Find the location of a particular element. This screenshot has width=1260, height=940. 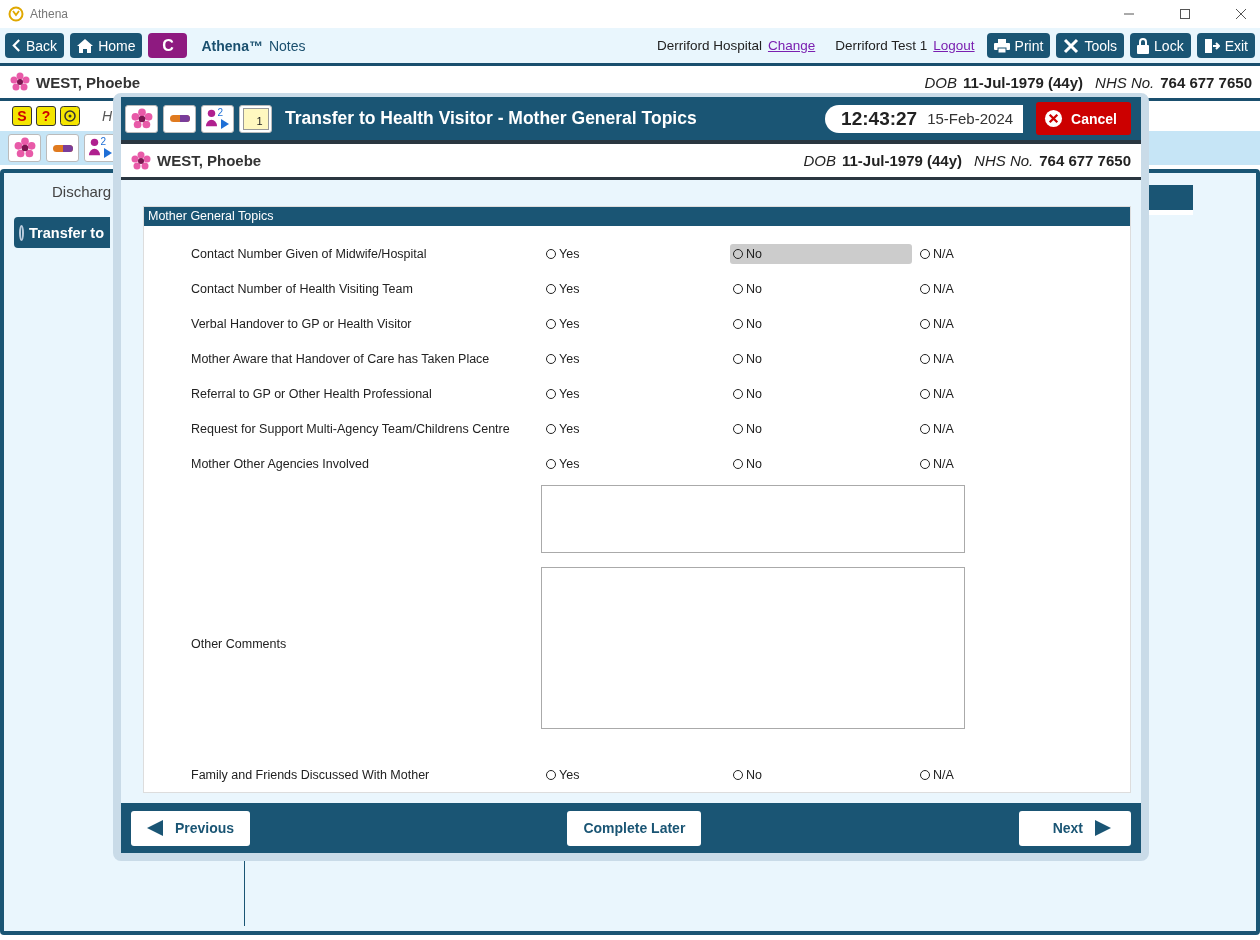

notepad-icon: 1 is located at coordinates (255, 118).